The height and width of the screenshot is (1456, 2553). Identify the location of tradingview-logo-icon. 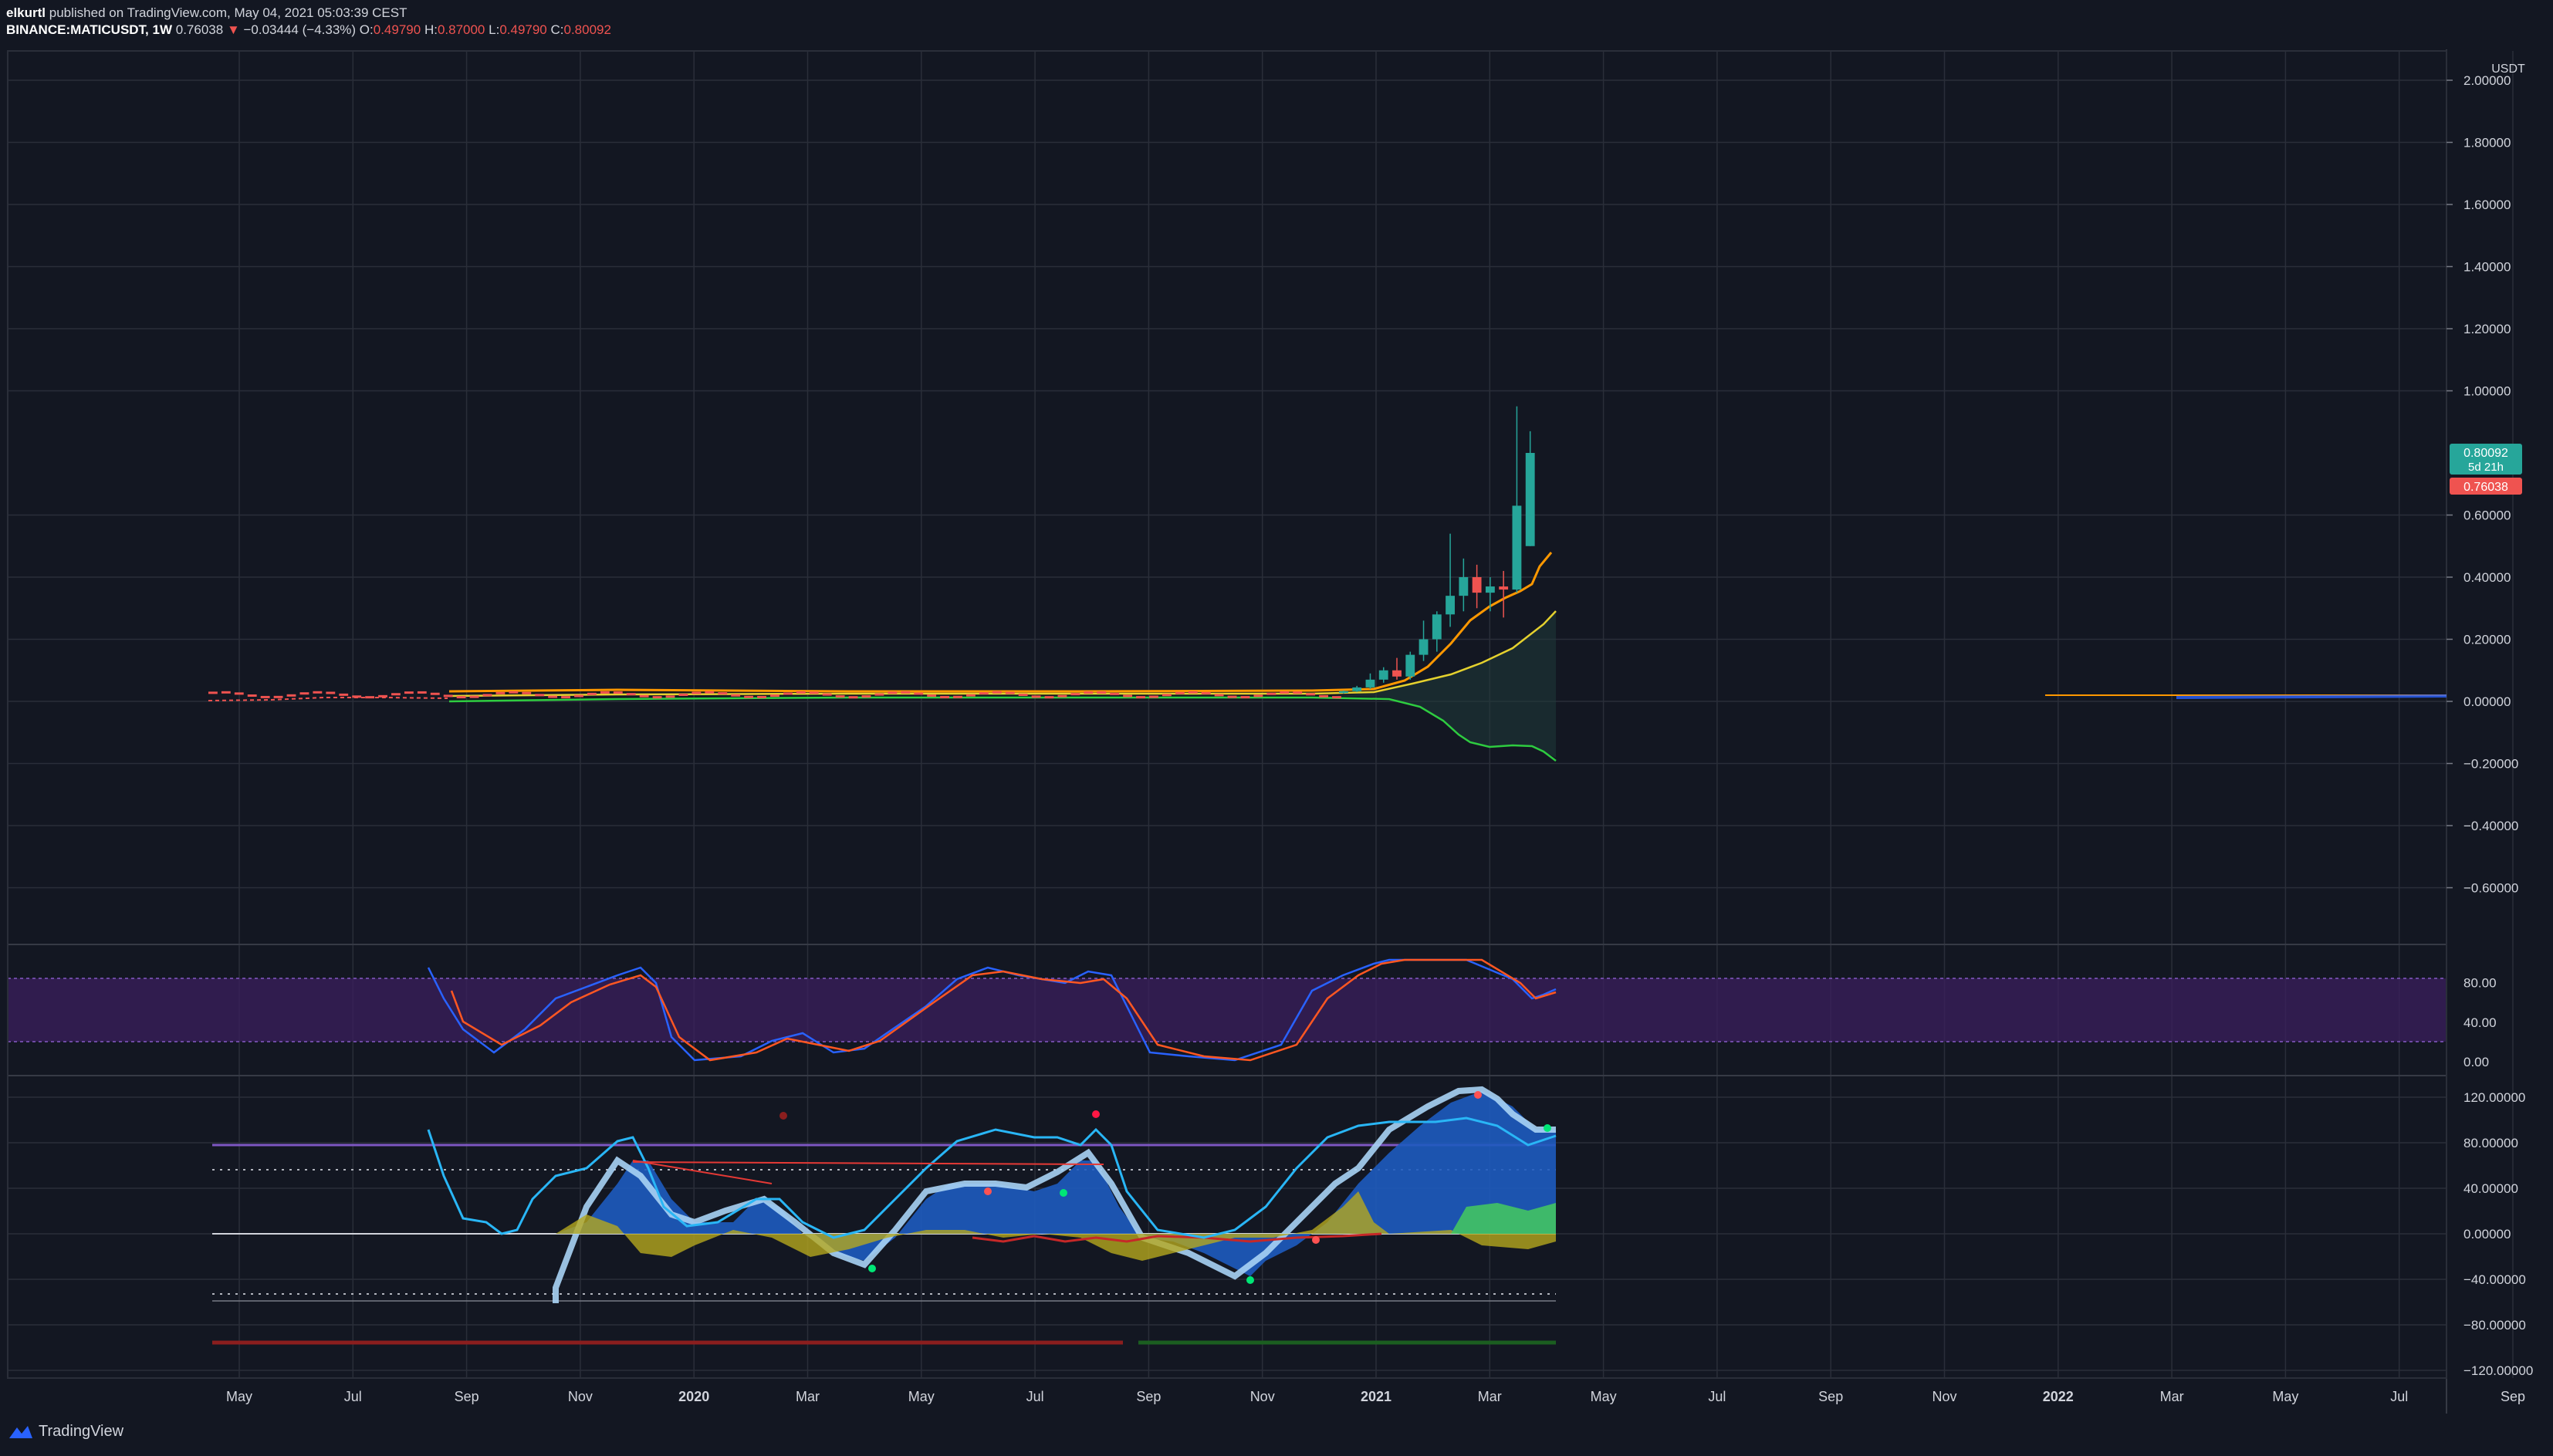
(21, 1432).